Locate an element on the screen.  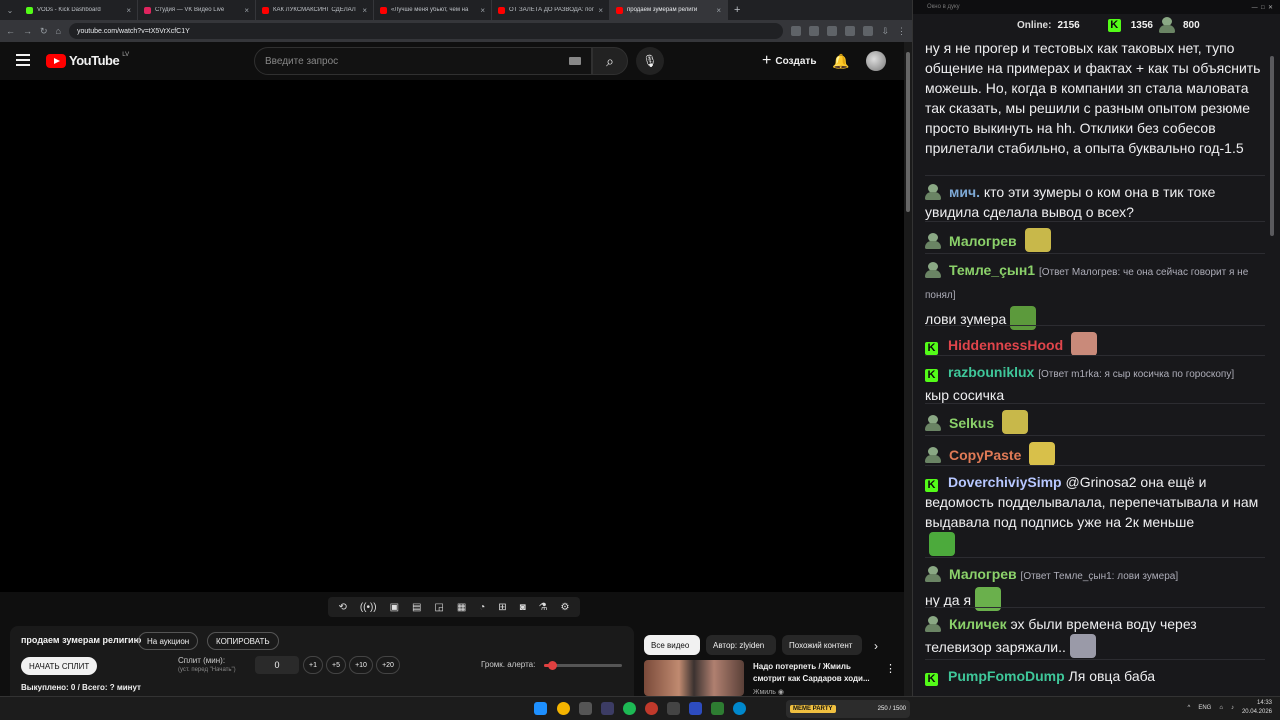
chat-scrollbar-thumb is located at coordinates (1272, 146).